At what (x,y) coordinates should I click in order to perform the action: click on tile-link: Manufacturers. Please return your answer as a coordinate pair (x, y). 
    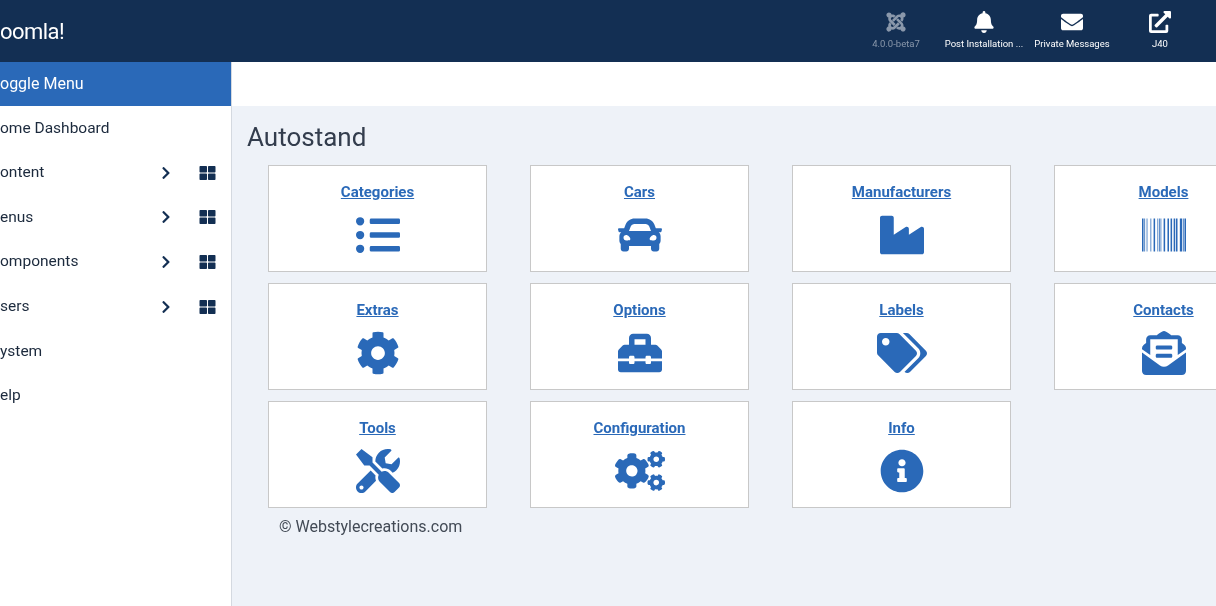
    Looking at the image, I should click on (901, 192).